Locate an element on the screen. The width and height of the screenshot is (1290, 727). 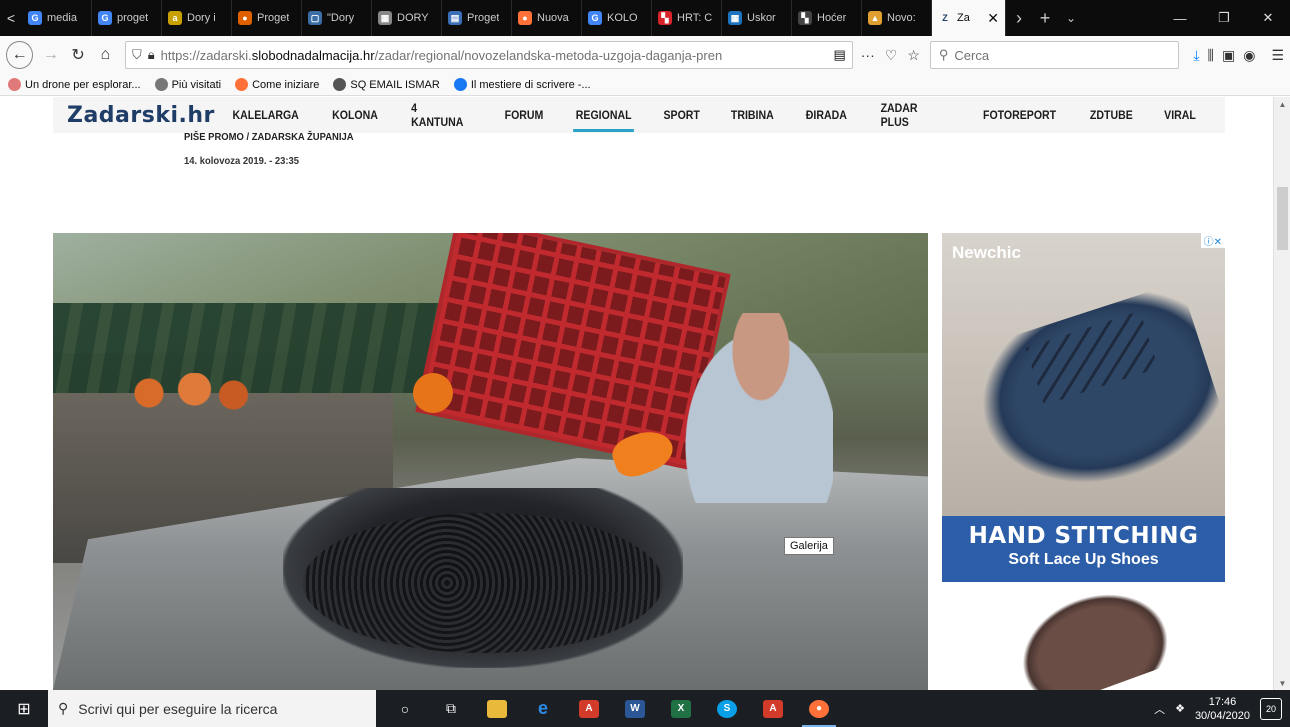
tab-active: Z Za ✕ is located at coordinates (969, 18).